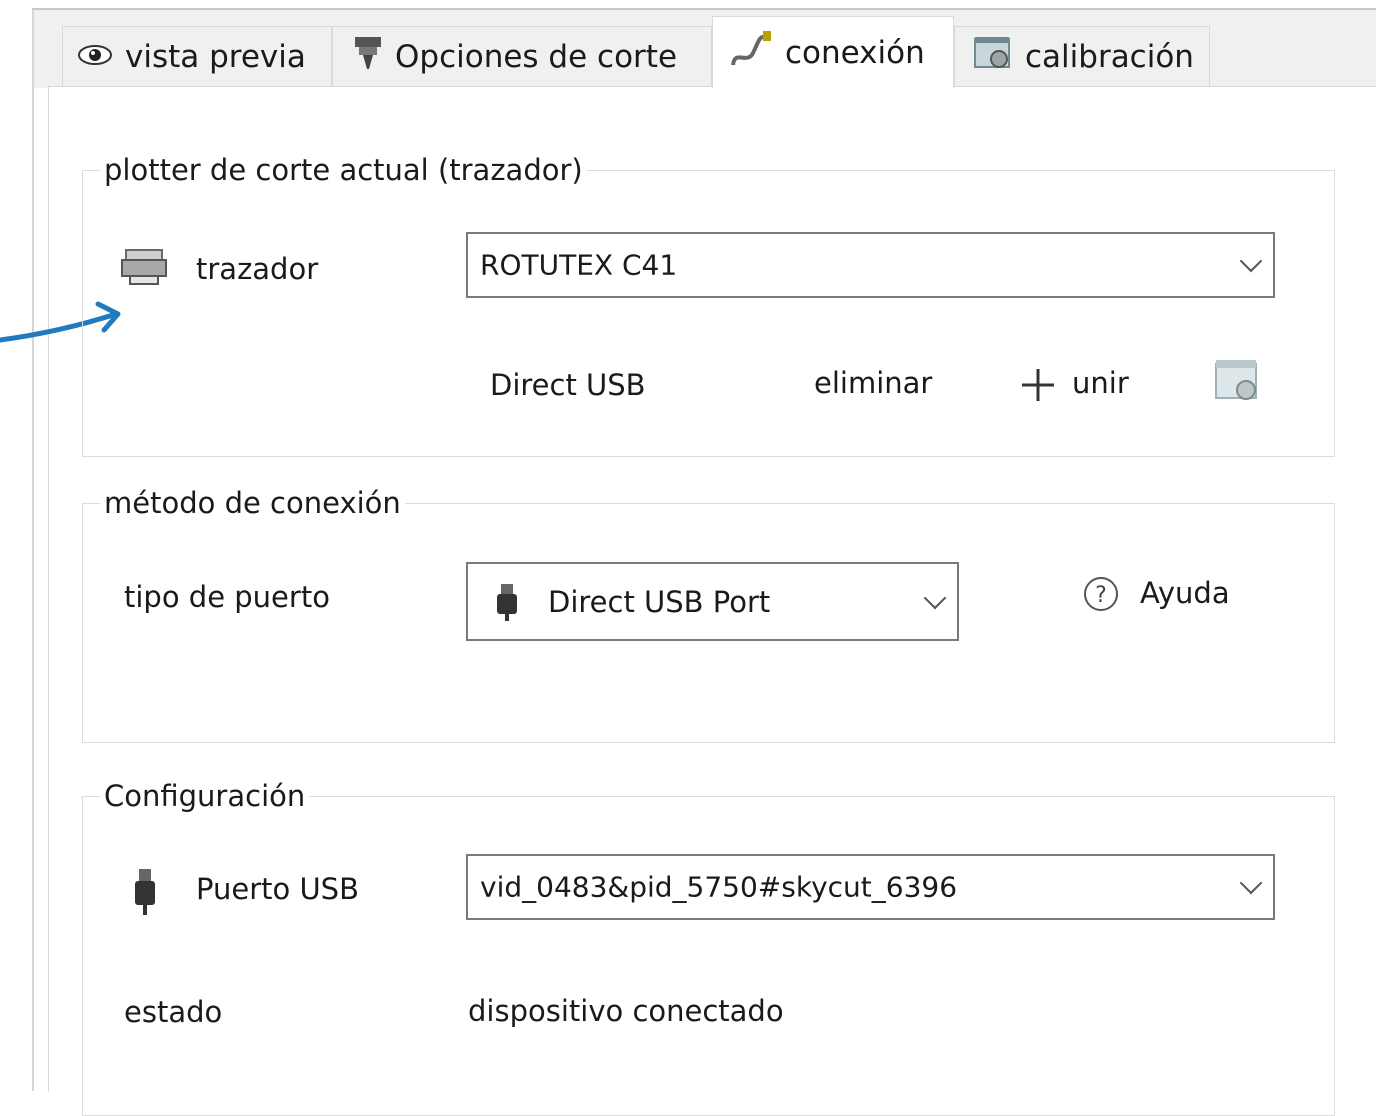  What do you see at coordinates (659, 601) in the screenshot?
I see `port-type-value: Direct USB Port` at bounding box center [659, 601].